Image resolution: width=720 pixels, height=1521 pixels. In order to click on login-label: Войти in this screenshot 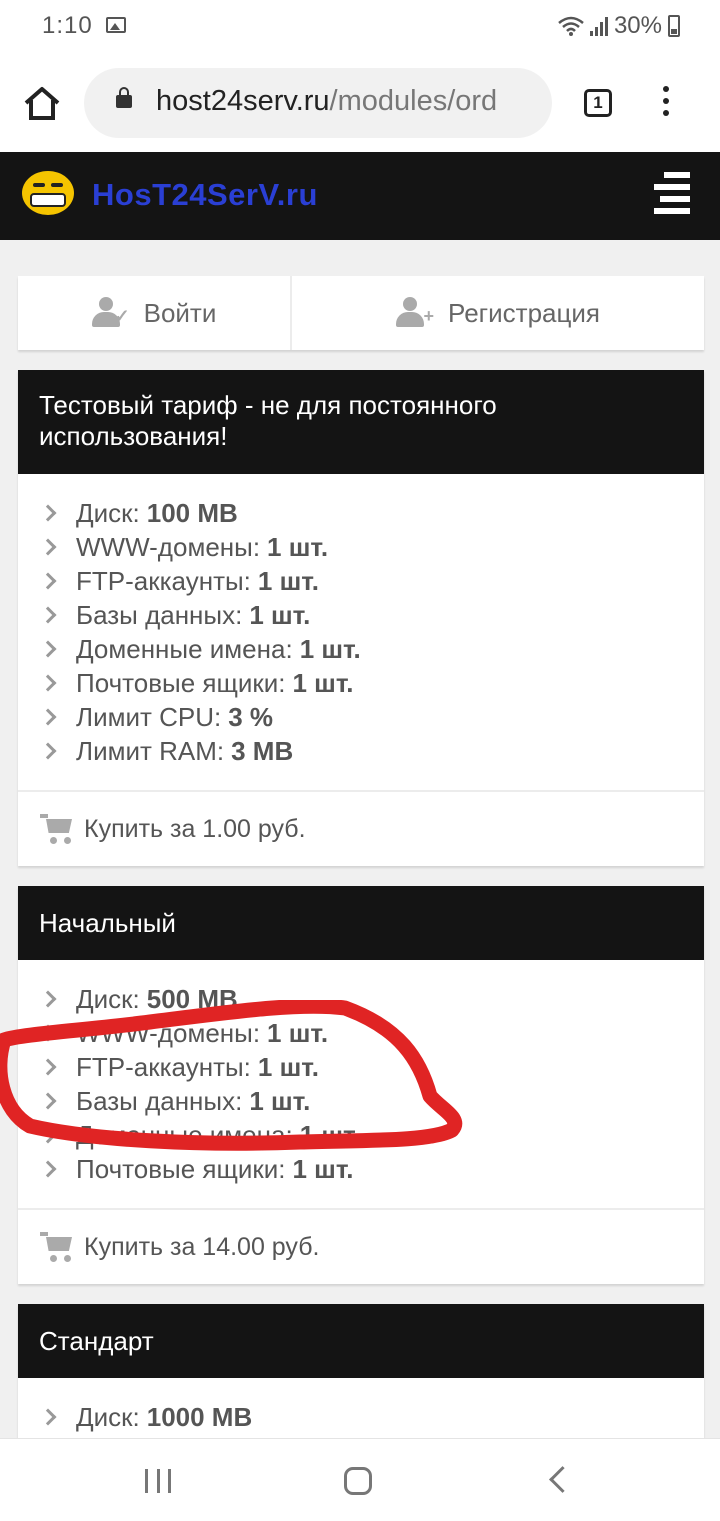, I will do `click(180, 312)`.